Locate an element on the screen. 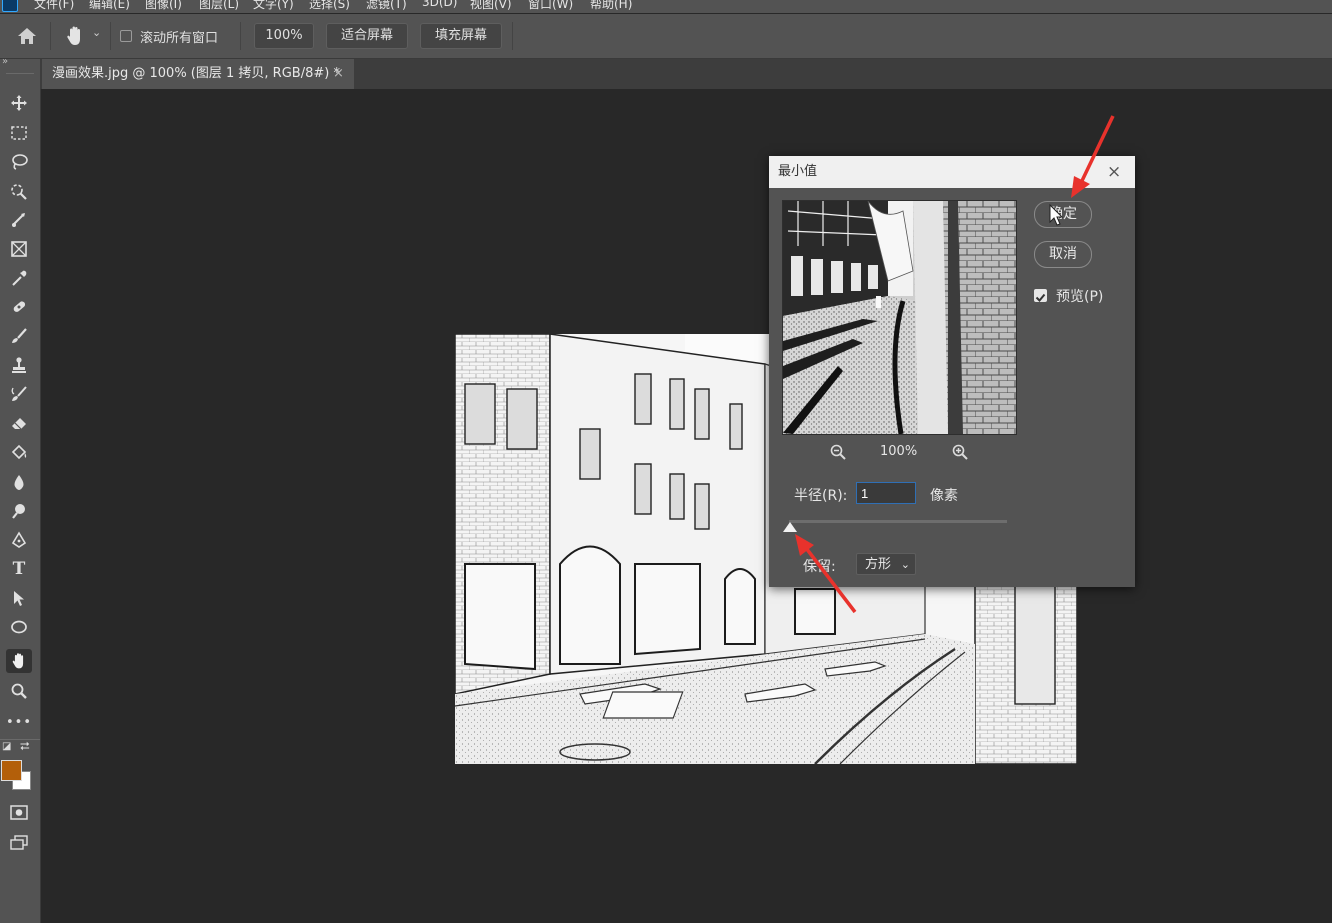  quick-select-icon is located at coordinates (19, 191).